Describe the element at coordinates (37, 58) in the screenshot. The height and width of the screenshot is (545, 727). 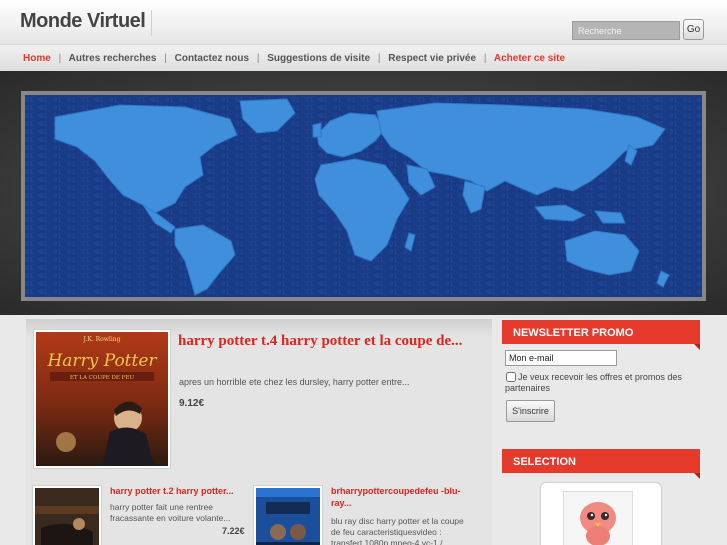
I see `nav-item-home: Home` at that location.